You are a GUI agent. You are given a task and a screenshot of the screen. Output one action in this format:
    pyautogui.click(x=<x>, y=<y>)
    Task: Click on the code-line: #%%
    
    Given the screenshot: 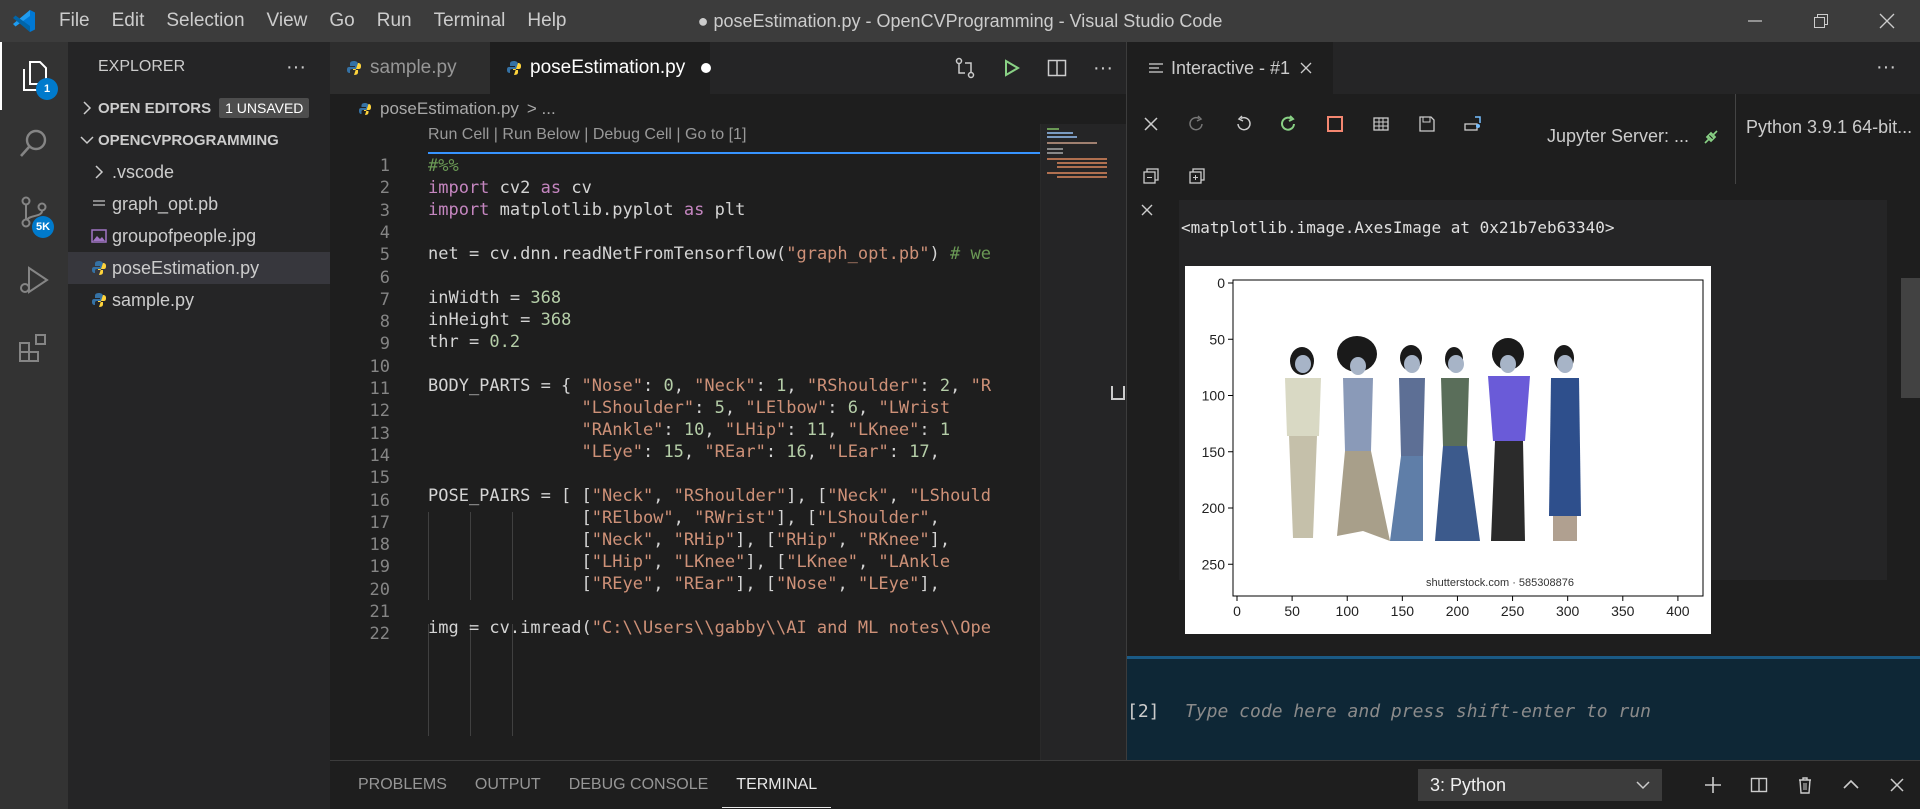 What is the action you would take?
    pyautogui.click(x=443, y=166)
    